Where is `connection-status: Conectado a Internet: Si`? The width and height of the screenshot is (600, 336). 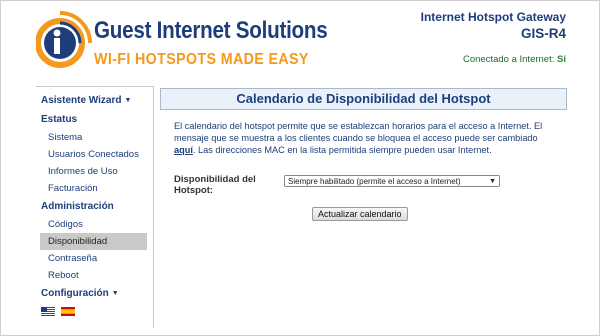 connection-status: Conectado a Internet: Si is located at coordinates (514, 59).